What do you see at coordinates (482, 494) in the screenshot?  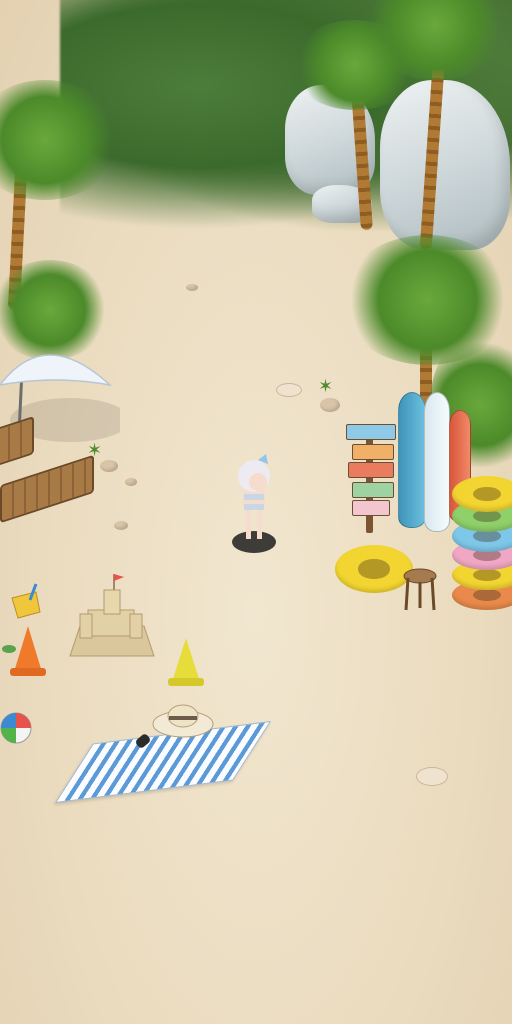 I see `swim-ring` at bounding box center [482, 494].